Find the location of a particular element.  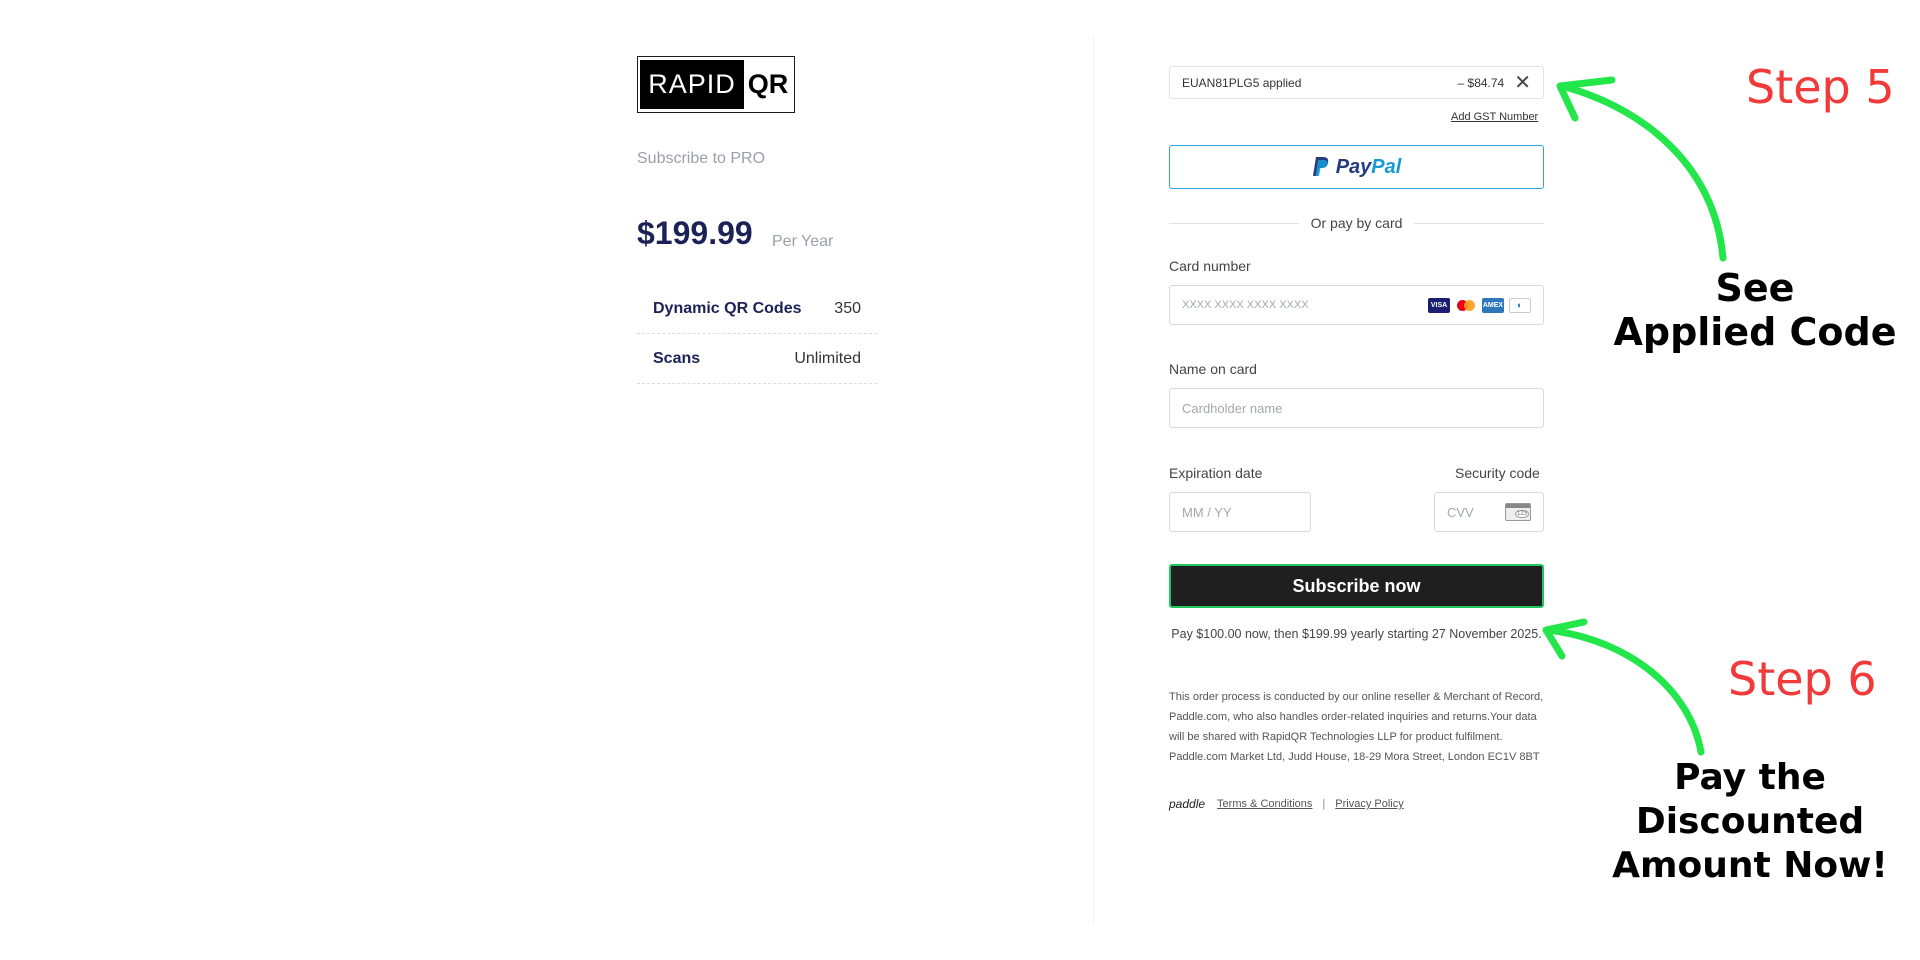

step6-label: Step 6 is located at coordinates (1802, 679).